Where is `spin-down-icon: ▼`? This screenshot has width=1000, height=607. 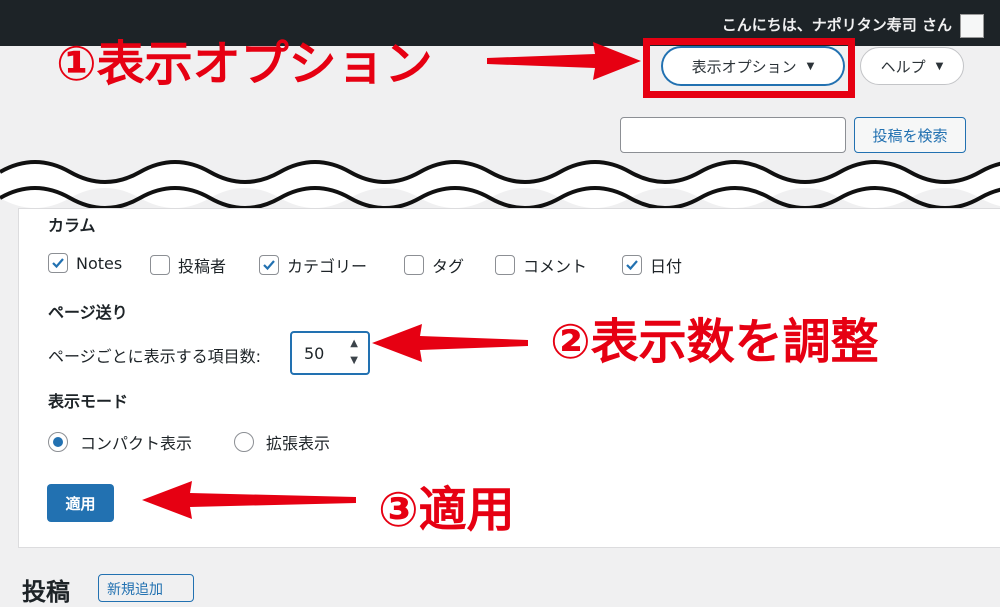 spin-down-icon: ▼ is located at coordinates (354, 360).